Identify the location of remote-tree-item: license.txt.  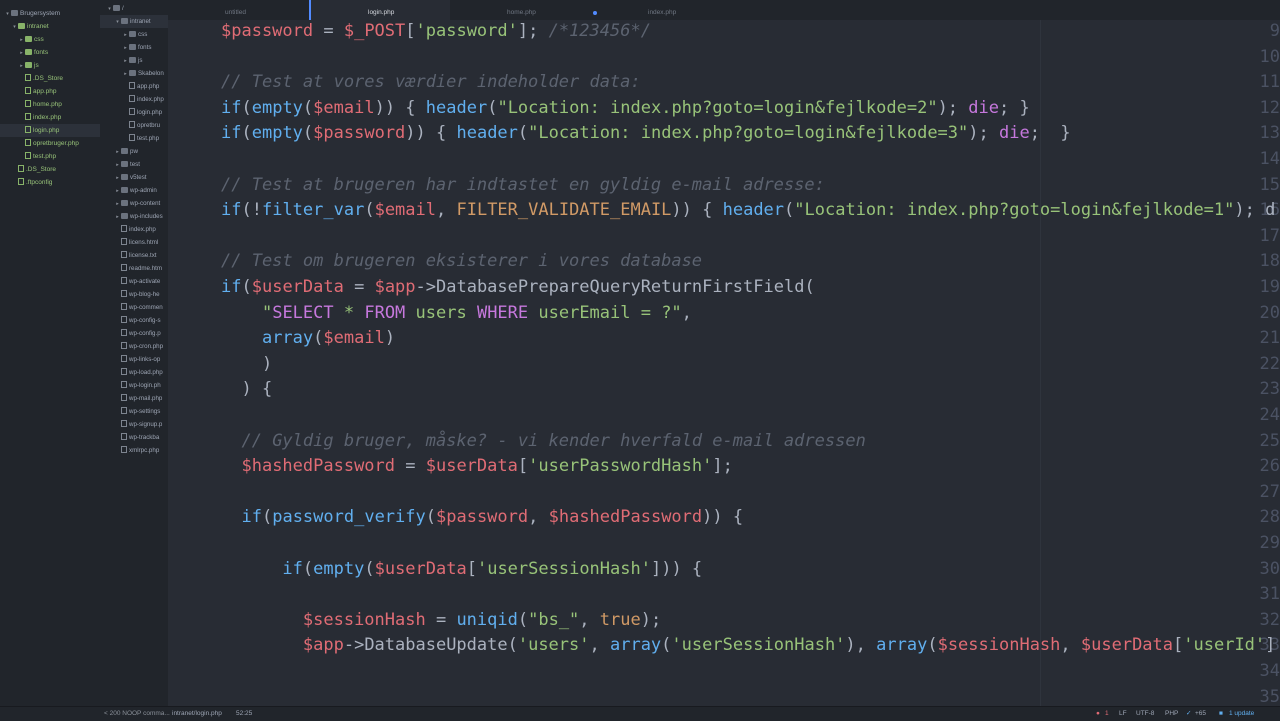
(128, 255).